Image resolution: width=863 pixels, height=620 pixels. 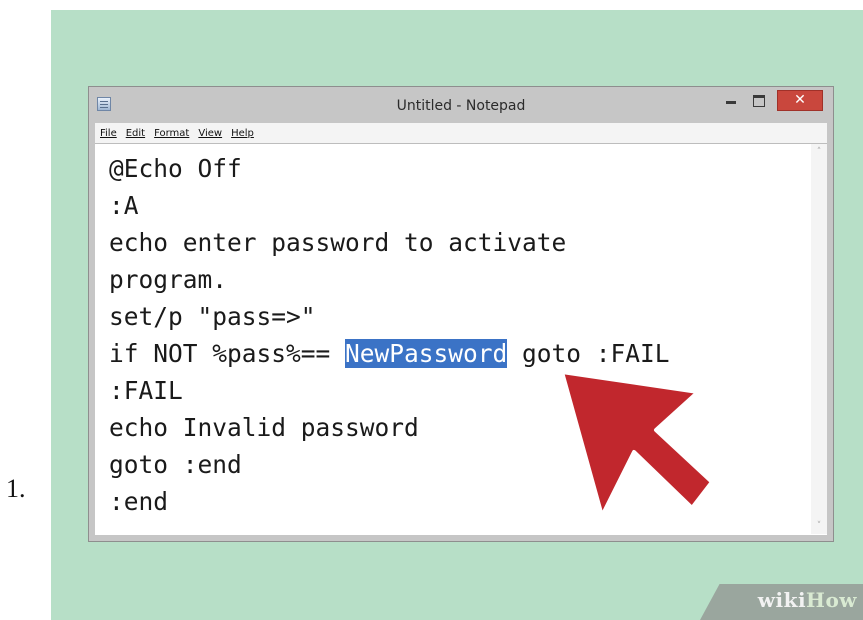 I want to click on watermark-banner: wikiHow, so click(x=781, y=602).